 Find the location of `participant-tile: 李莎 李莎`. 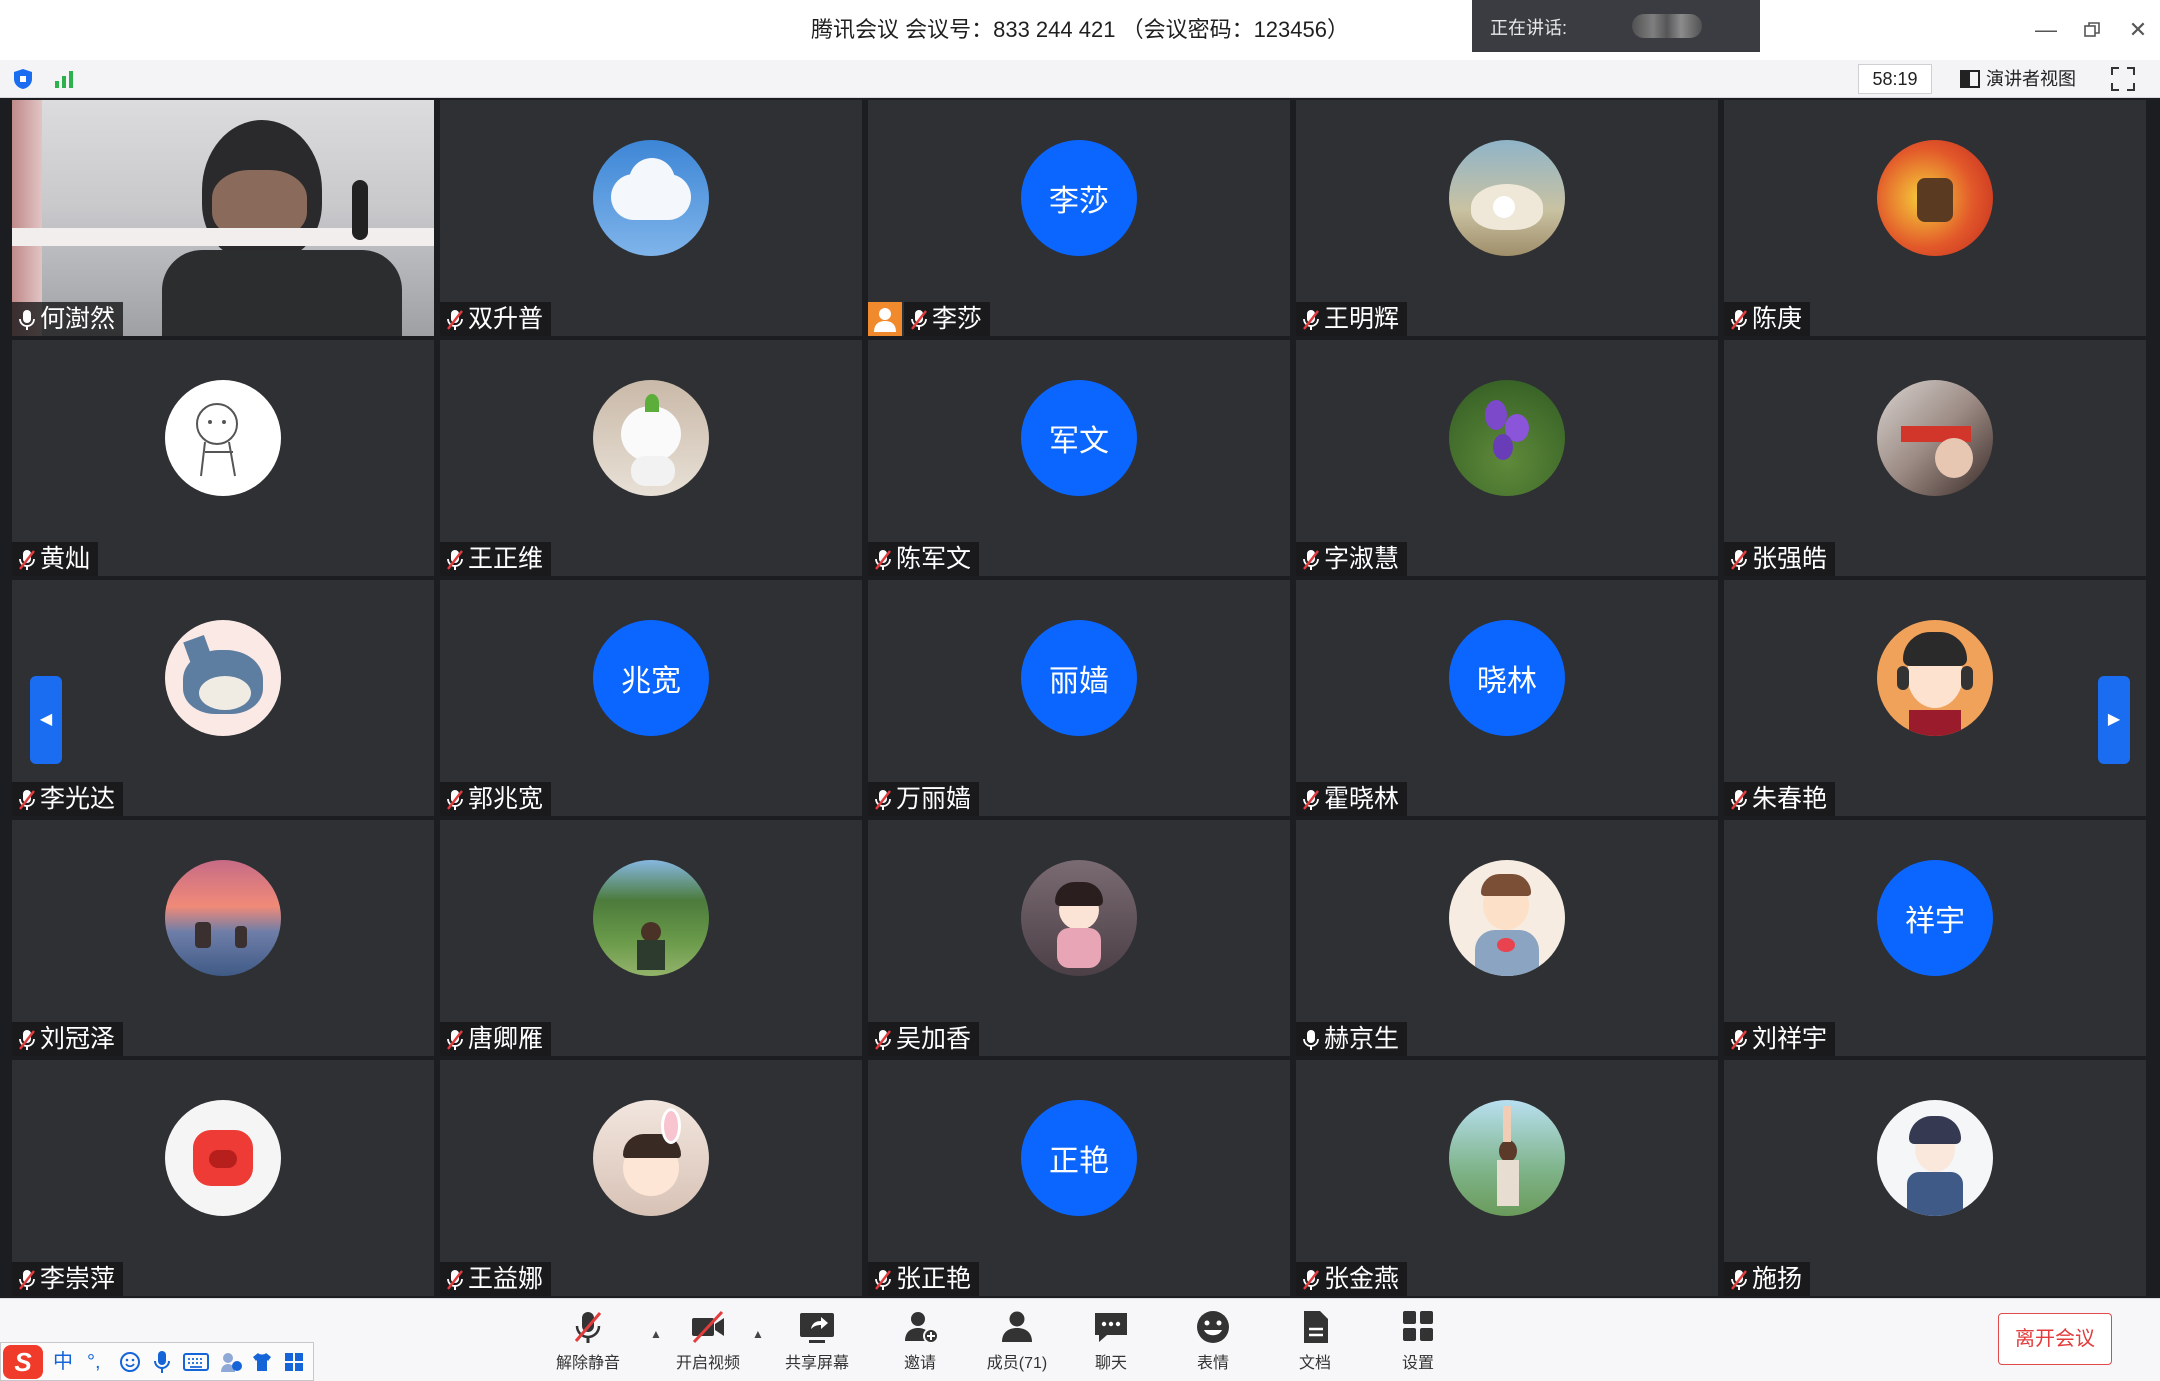

participant-tile: 李莎 李莎 is located at coordinates (1079, 218).